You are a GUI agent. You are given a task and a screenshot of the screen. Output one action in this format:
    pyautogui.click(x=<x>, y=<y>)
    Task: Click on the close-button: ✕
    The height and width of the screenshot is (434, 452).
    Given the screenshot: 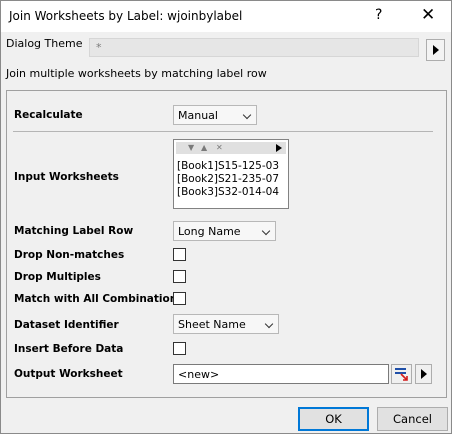 What is the action you would take?
    pyautogui.click(x=428, y=15)
    